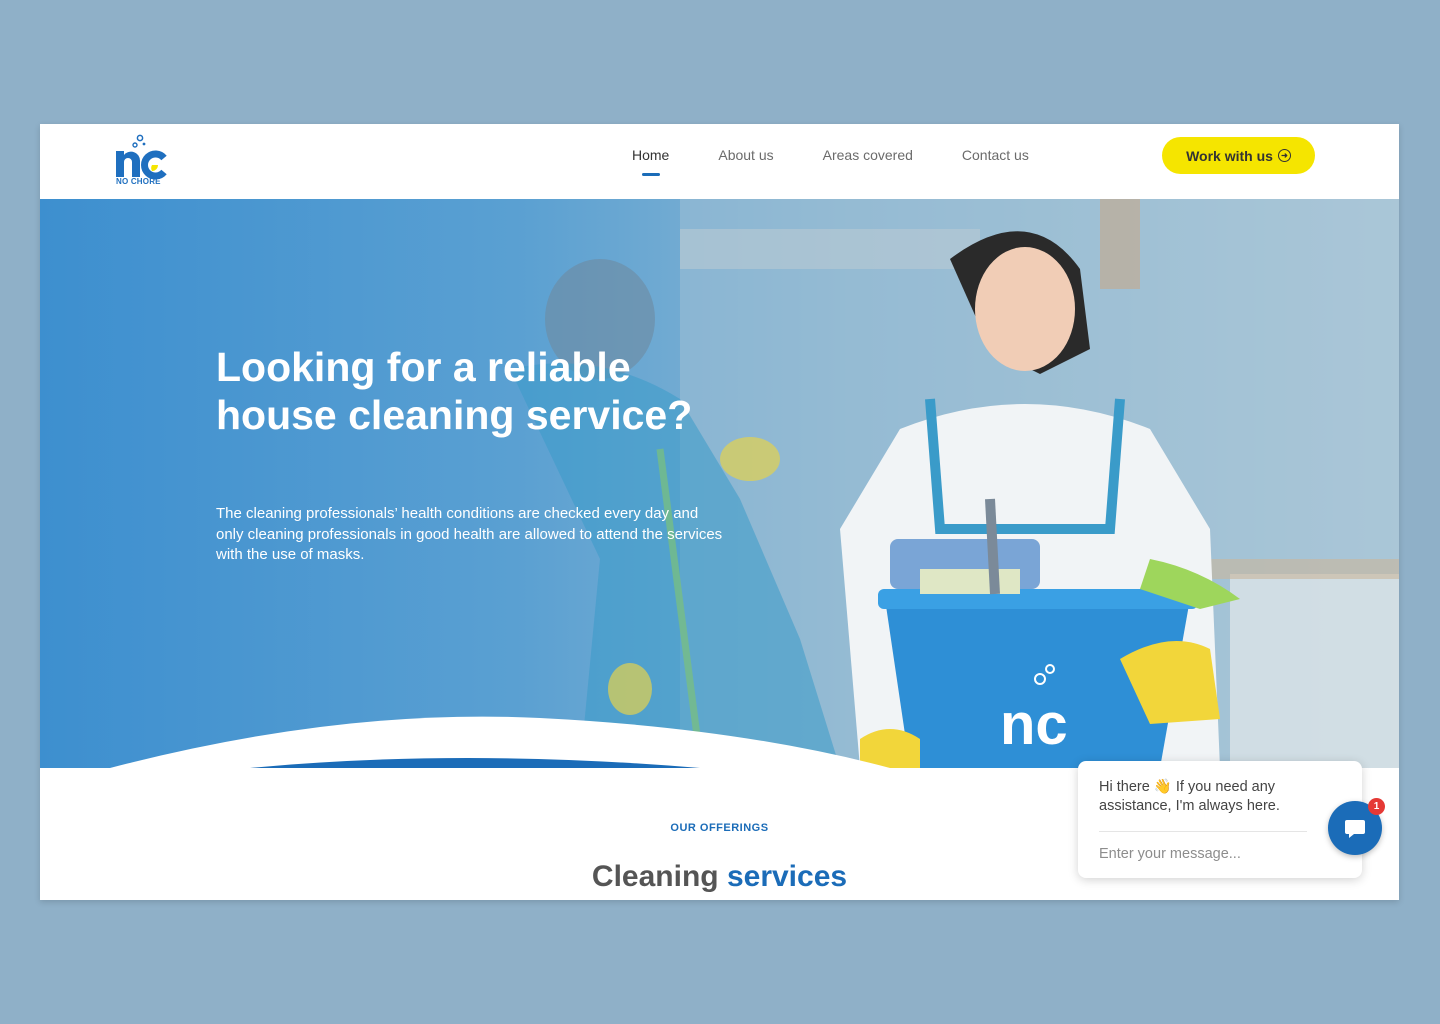  Describe the element at coordinates (745, 155) in the screenshot. I see `nav-about-us: About us` at that location.